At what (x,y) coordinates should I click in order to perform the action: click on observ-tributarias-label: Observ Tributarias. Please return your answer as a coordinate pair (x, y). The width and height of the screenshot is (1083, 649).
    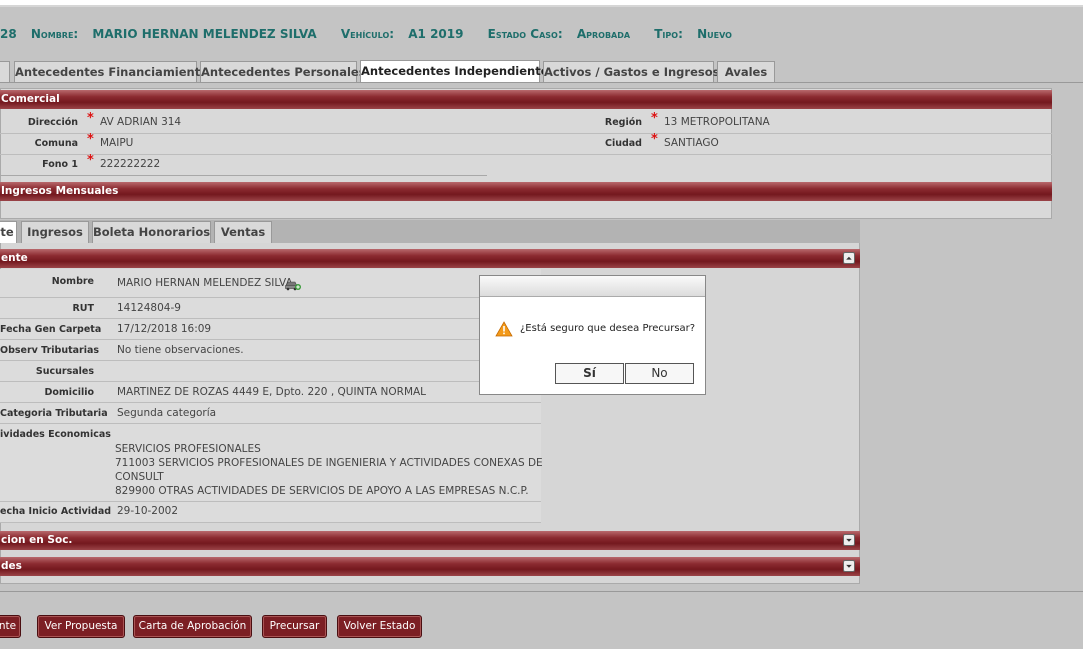
    Looking at the image, I should click on (50, 350).